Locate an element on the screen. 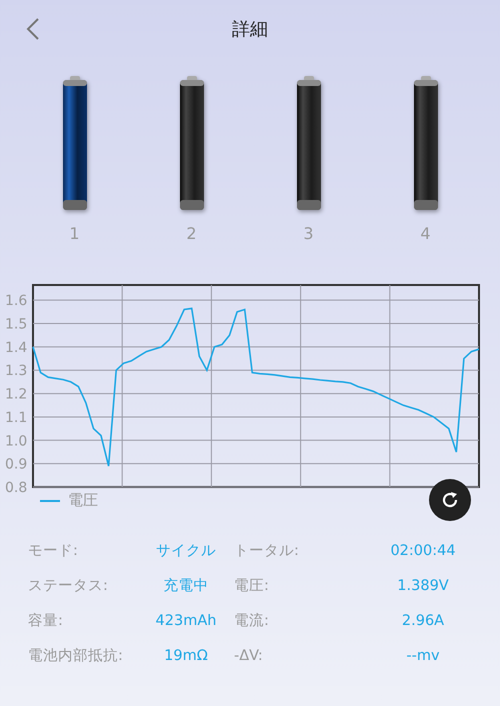 This screenshot has height=706, width=500. y-axis-label: 1.3 is located at coordinates (16, 371).